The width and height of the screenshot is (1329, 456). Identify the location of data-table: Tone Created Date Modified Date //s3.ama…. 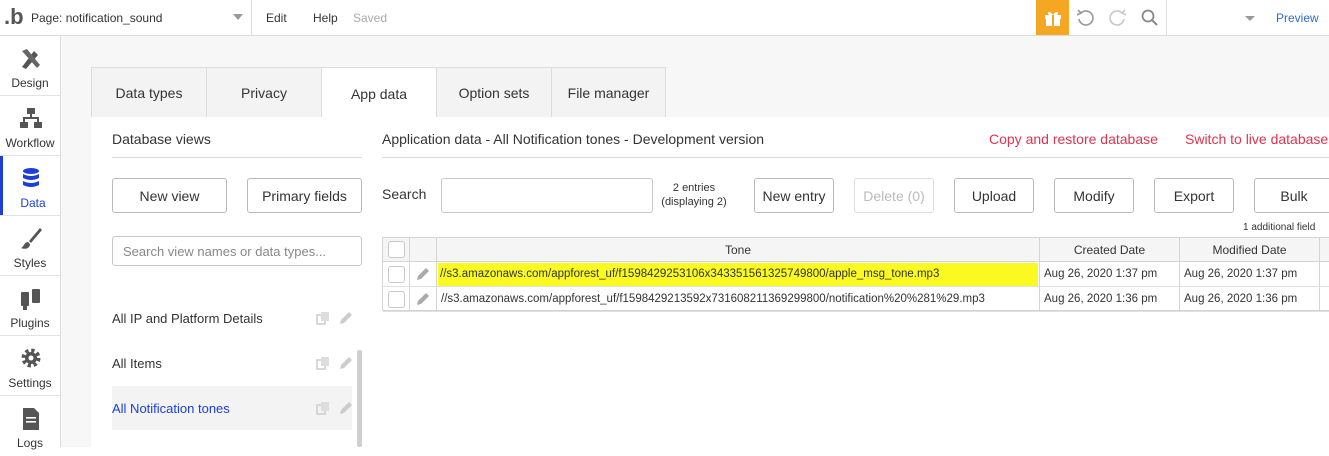
(855, 274).